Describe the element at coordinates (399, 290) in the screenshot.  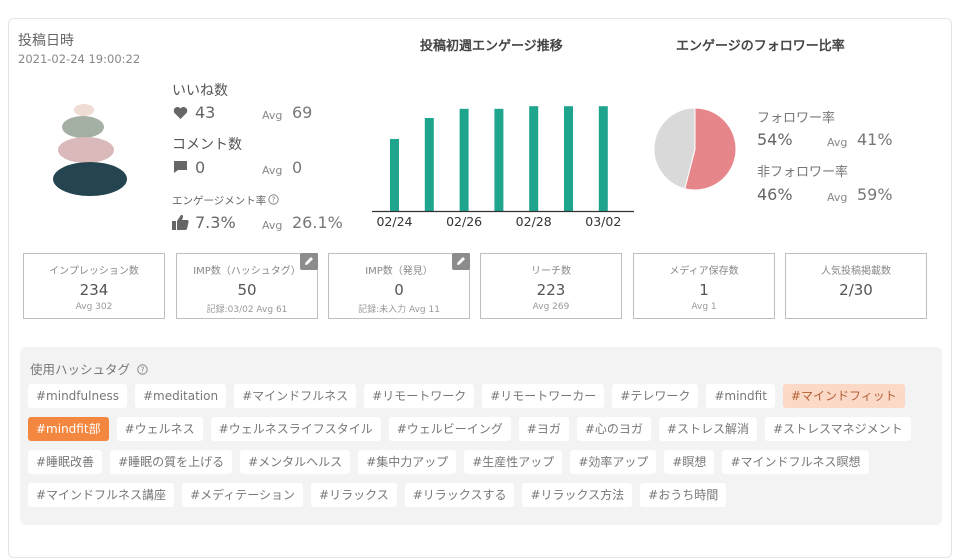
I see `stat-value: 0` at that location.